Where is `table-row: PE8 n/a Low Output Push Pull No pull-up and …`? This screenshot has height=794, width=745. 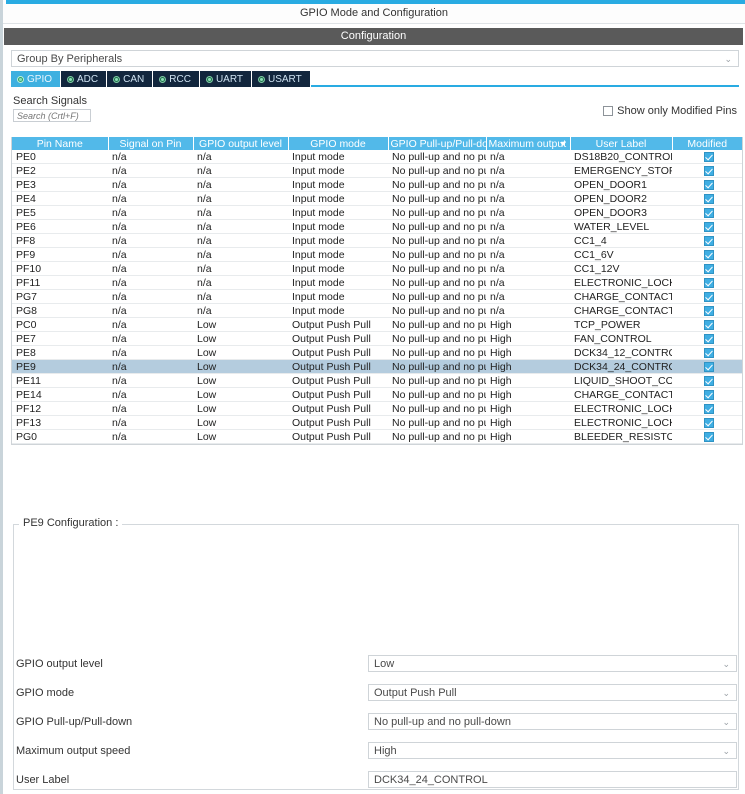 table-row: PE8 n/a Low Output Push Pull No pull-up and … is located at coordinates (377, 352).